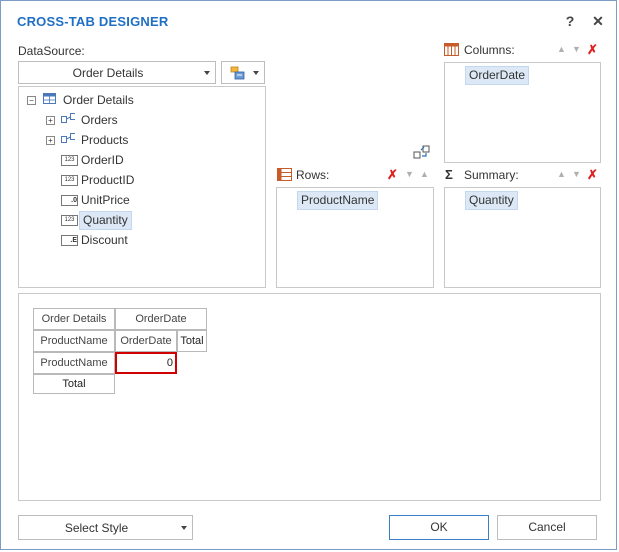  What do you see at coordinates (592, 49) in the screenshot?
I see `remove-column-icon: ✗` at bounding box center [592, 49].